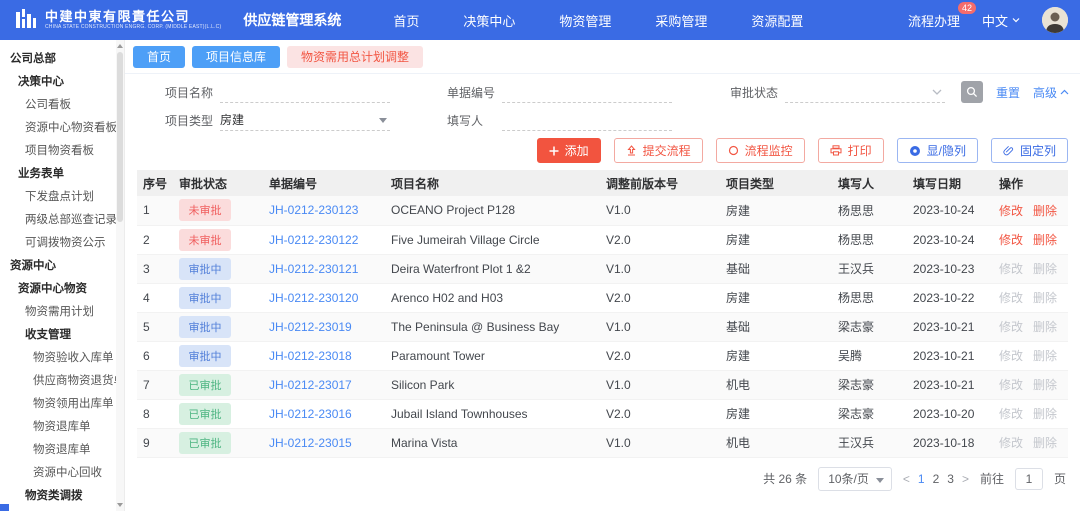  Describe the element at coordinates (355, 57) in the screenshot. I see `tab: 物资需用总计划调整` at that location.